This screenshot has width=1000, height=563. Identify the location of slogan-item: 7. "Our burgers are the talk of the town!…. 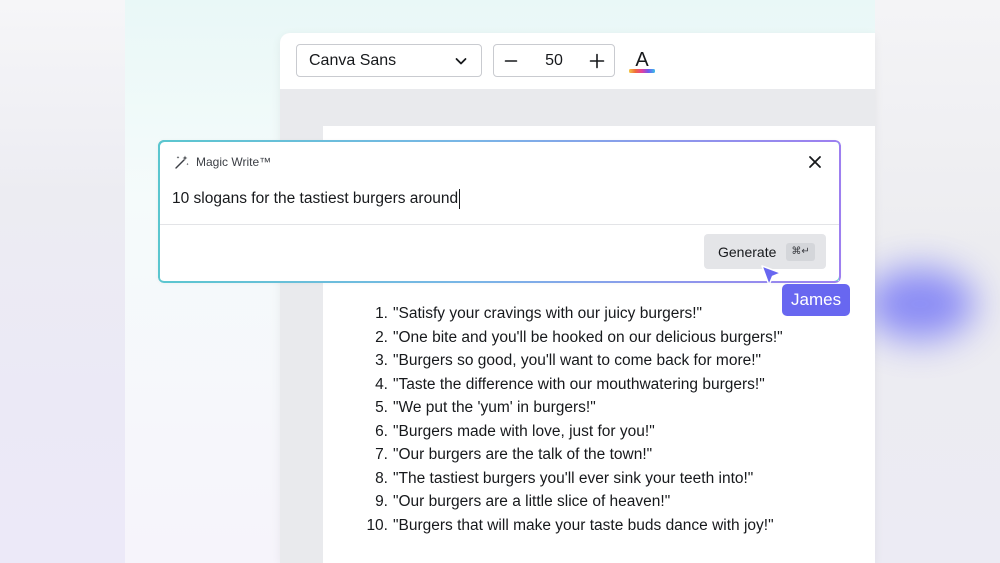
(572, 455).